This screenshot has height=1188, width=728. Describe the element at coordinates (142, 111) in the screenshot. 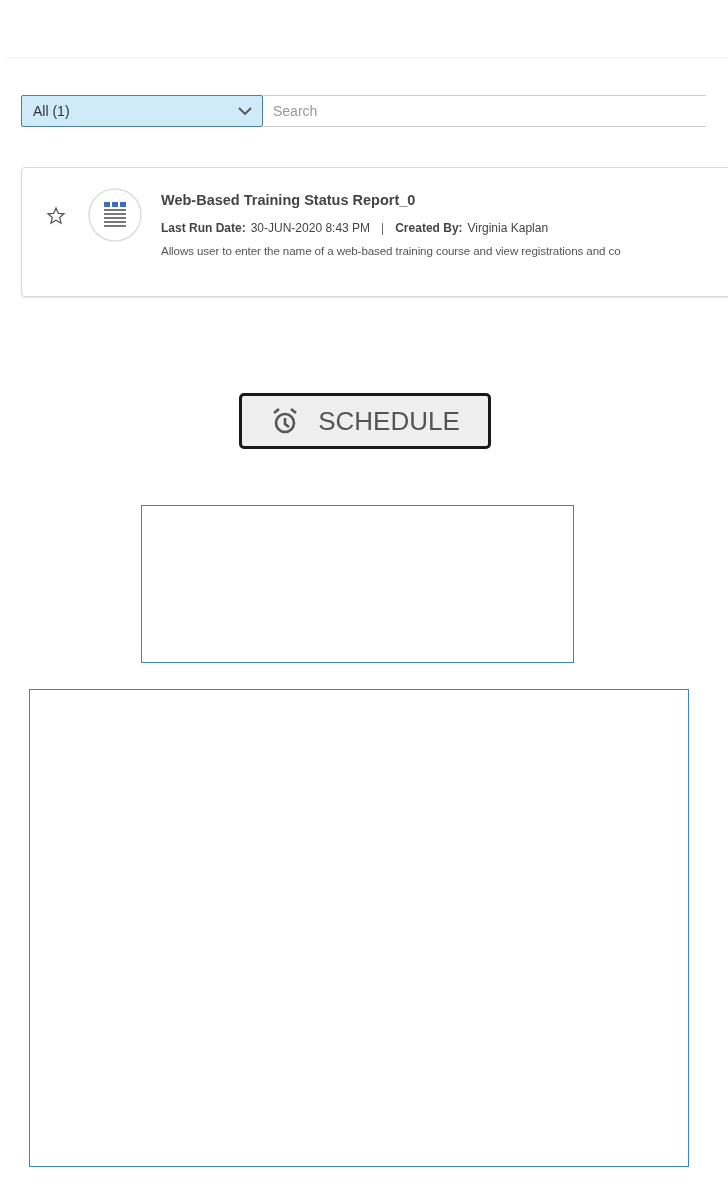

I see `filter-dropdown: All (1)` at that location.